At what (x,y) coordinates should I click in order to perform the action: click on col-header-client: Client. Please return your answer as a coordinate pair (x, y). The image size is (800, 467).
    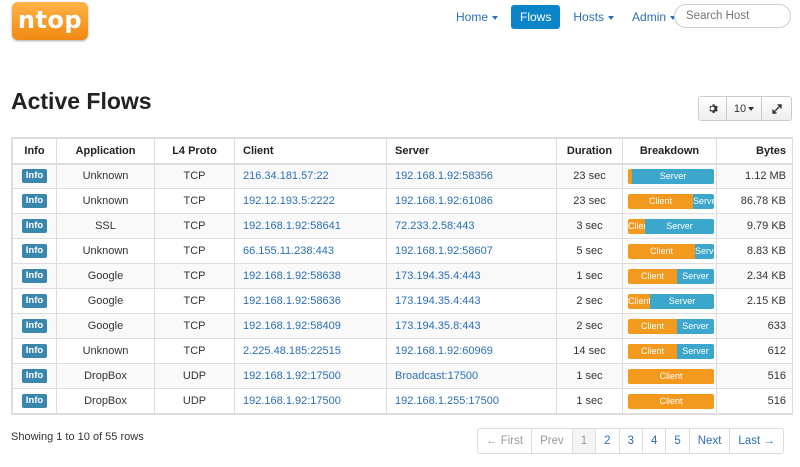
    Looking at the image, I should click on (310, 151).